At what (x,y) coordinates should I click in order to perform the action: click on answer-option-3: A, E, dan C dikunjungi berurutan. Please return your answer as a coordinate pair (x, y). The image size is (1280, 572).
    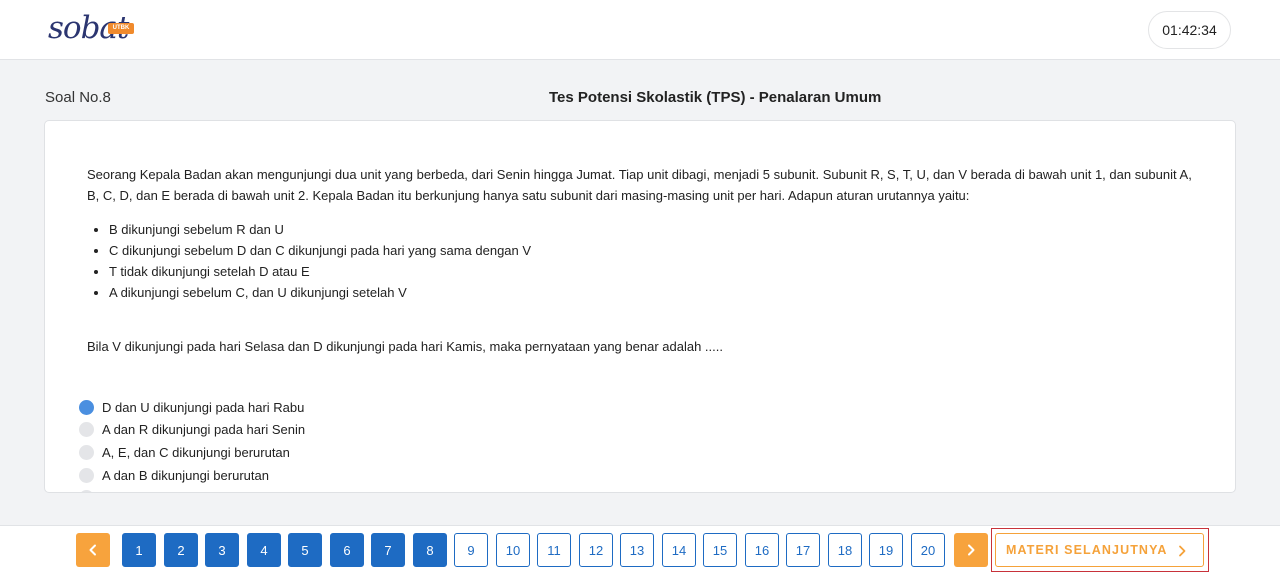
    Looking at the image, I should click on (184, 452).